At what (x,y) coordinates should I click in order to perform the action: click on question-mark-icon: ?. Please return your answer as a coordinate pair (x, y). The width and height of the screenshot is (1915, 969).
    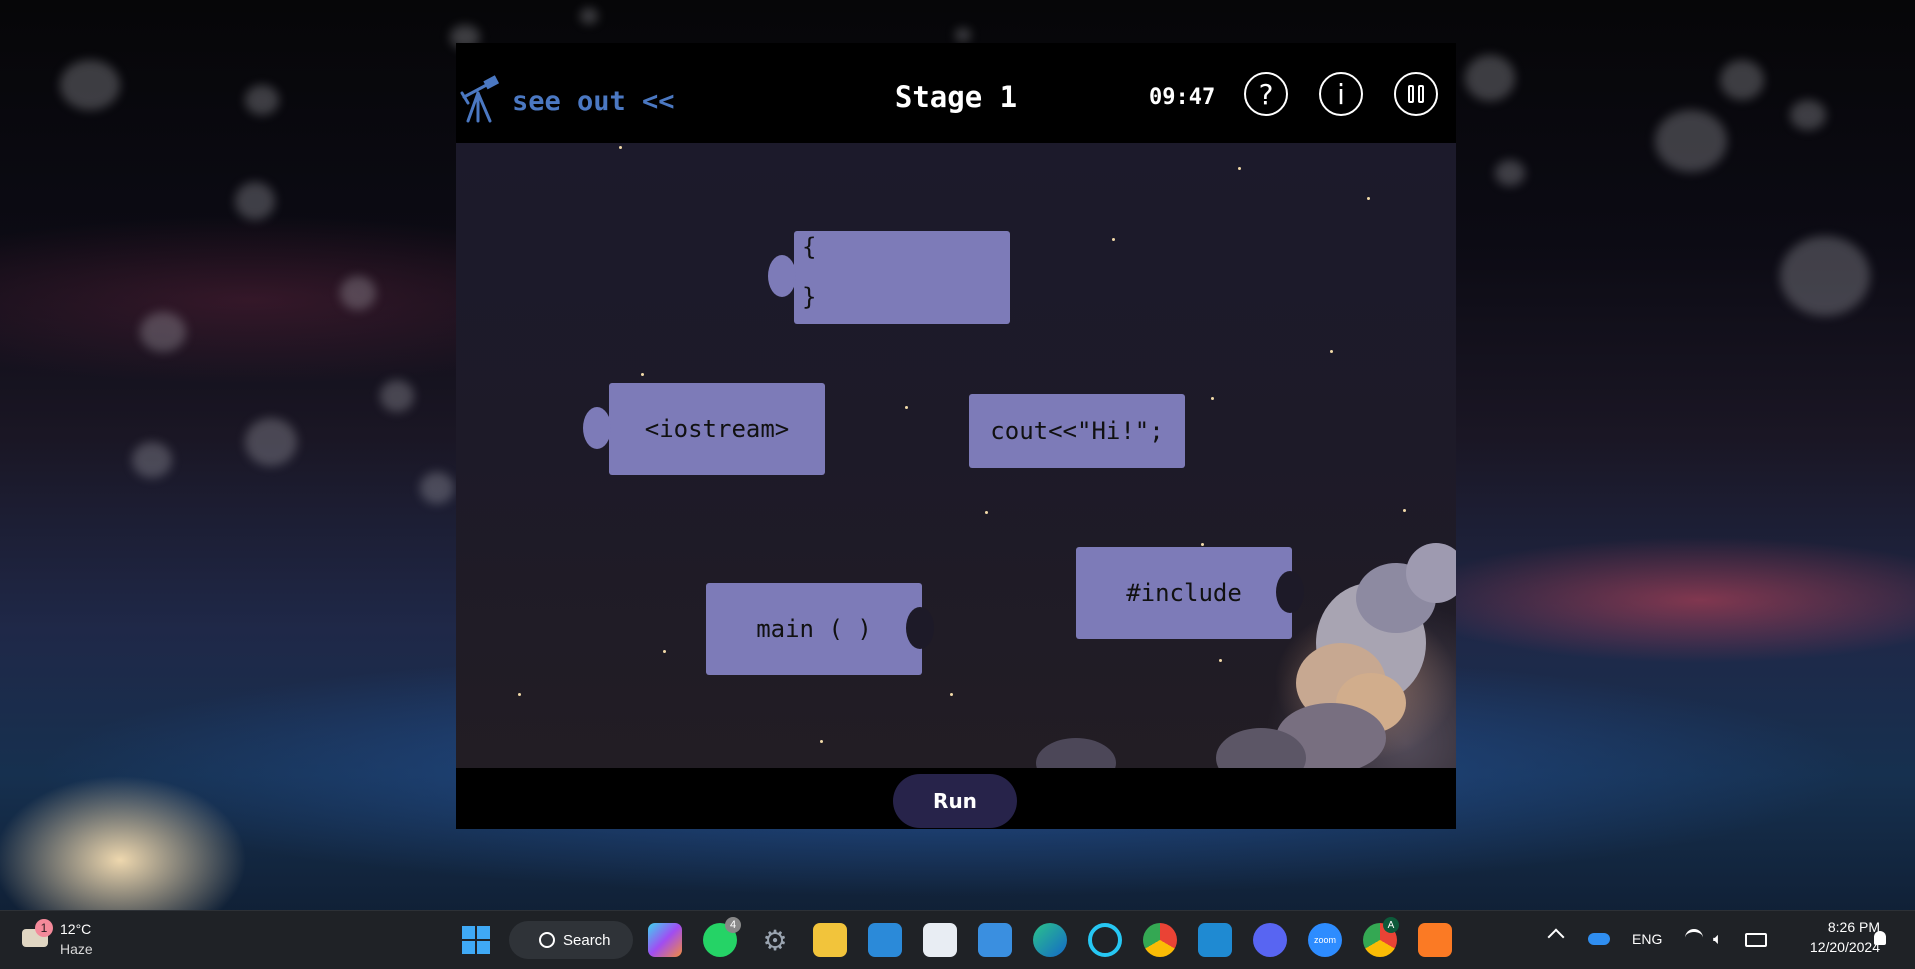
    Looking at the image, I should click on (1266, 94).